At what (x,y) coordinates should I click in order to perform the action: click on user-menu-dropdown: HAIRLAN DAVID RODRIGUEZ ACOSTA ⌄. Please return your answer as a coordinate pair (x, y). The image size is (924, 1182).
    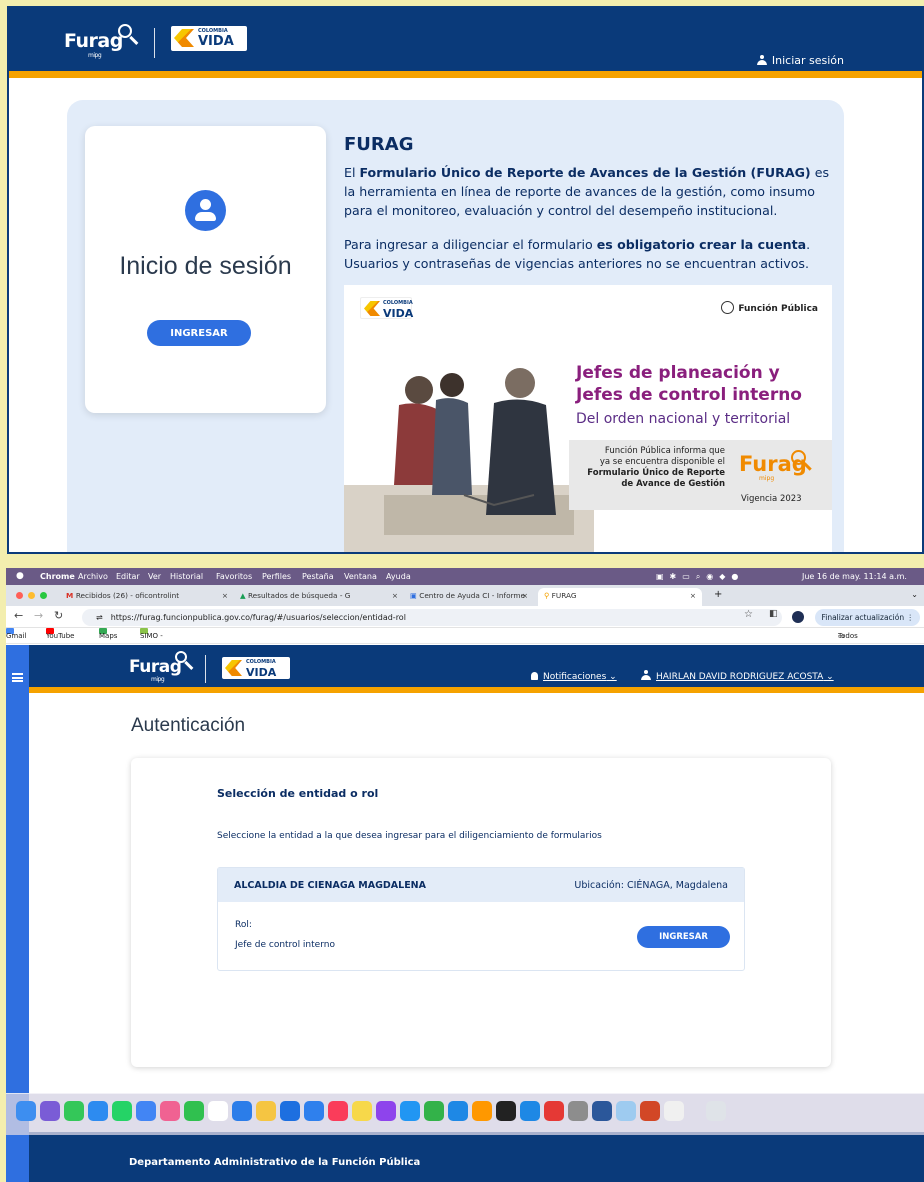
    Looking at the image, I should click on (737, 676).